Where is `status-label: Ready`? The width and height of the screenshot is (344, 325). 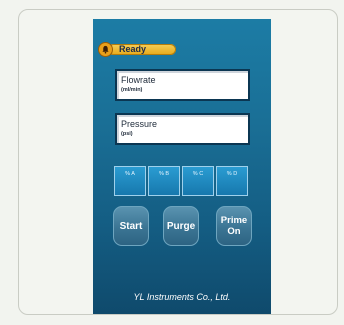
status-label: Ready is located at coordinates (133, 49).